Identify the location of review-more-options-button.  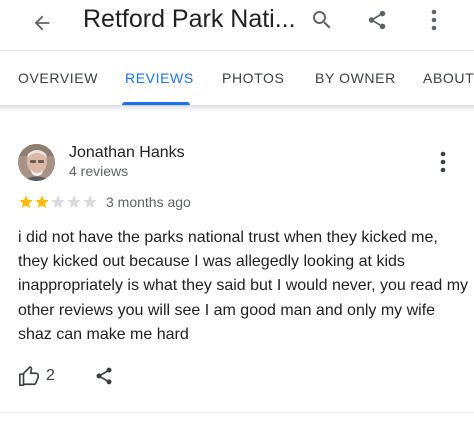
(443, 162).